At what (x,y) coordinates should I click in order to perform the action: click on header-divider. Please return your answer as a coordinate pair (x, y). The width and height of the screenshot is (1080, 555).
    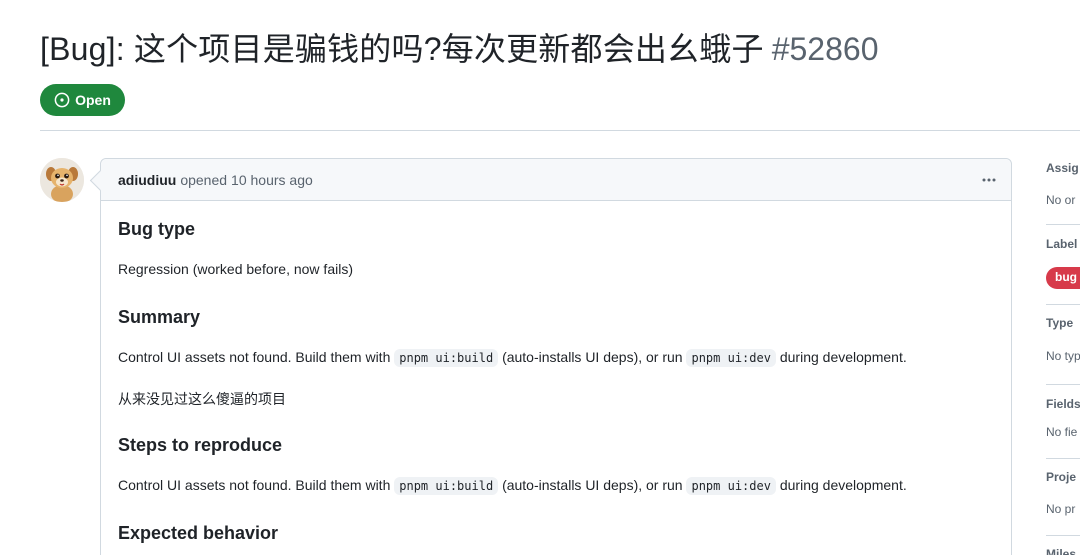
    Looking at the image, I should click on (560, 130).